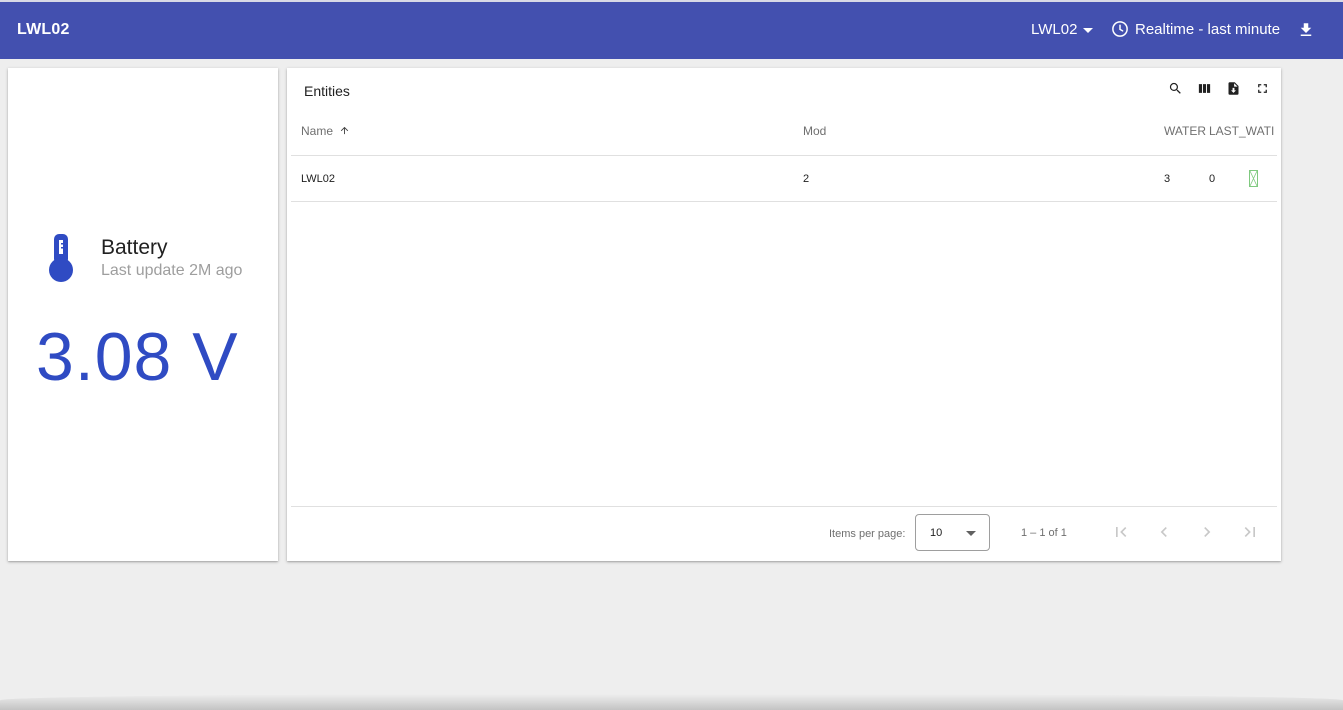 Image resolution: width=1343 pixels, height=710 pixels. I want to click on battery-card: Battery Last update 2M ago 3.08 V, so click(143, 314).